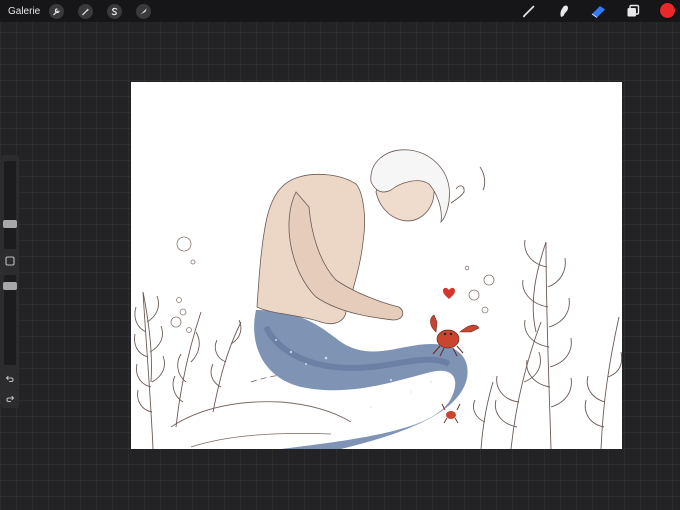 The image size is (680, 510). Describe the element at coordinates (10, 320) in the screenshot. I see `opacity-slider` at that location.